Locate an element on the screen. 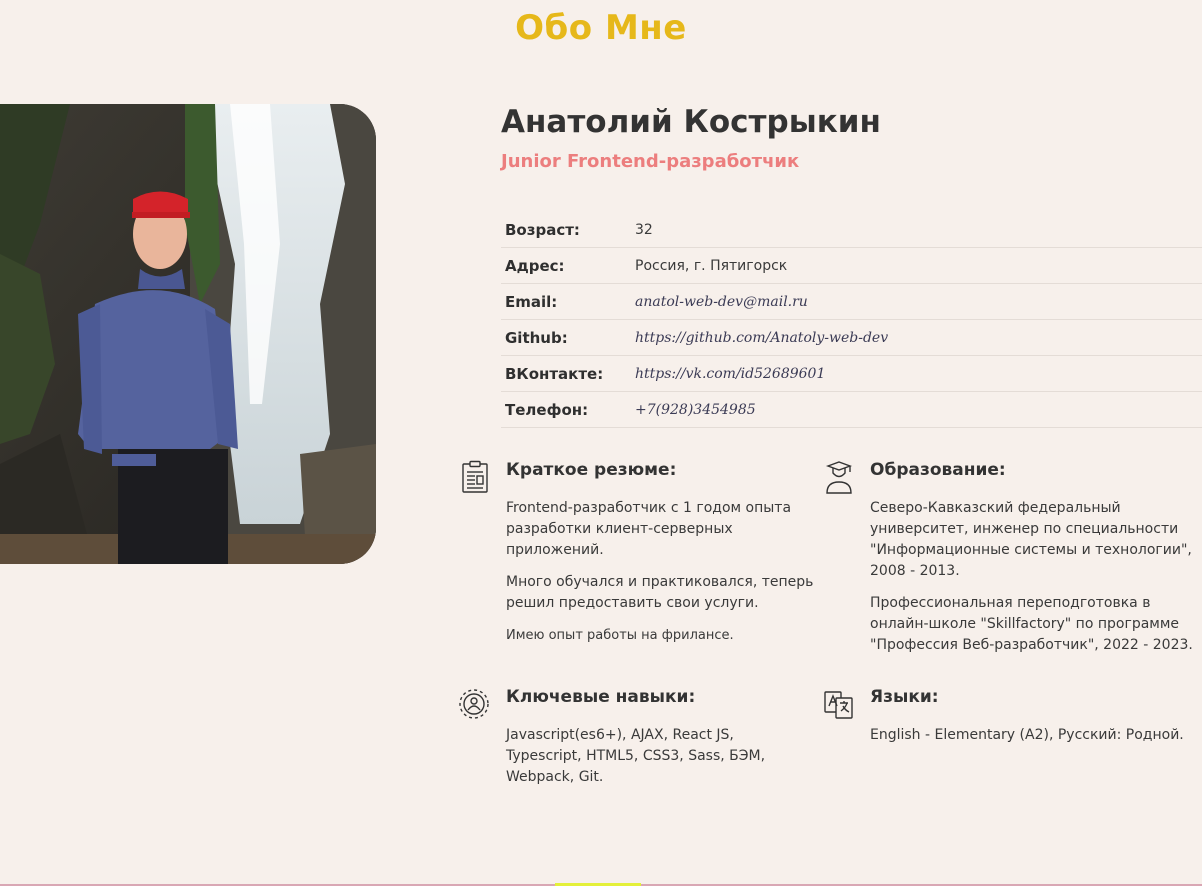 The image size is (1202, 886). info-label: Телефон: is located at coordinates (566, 409).